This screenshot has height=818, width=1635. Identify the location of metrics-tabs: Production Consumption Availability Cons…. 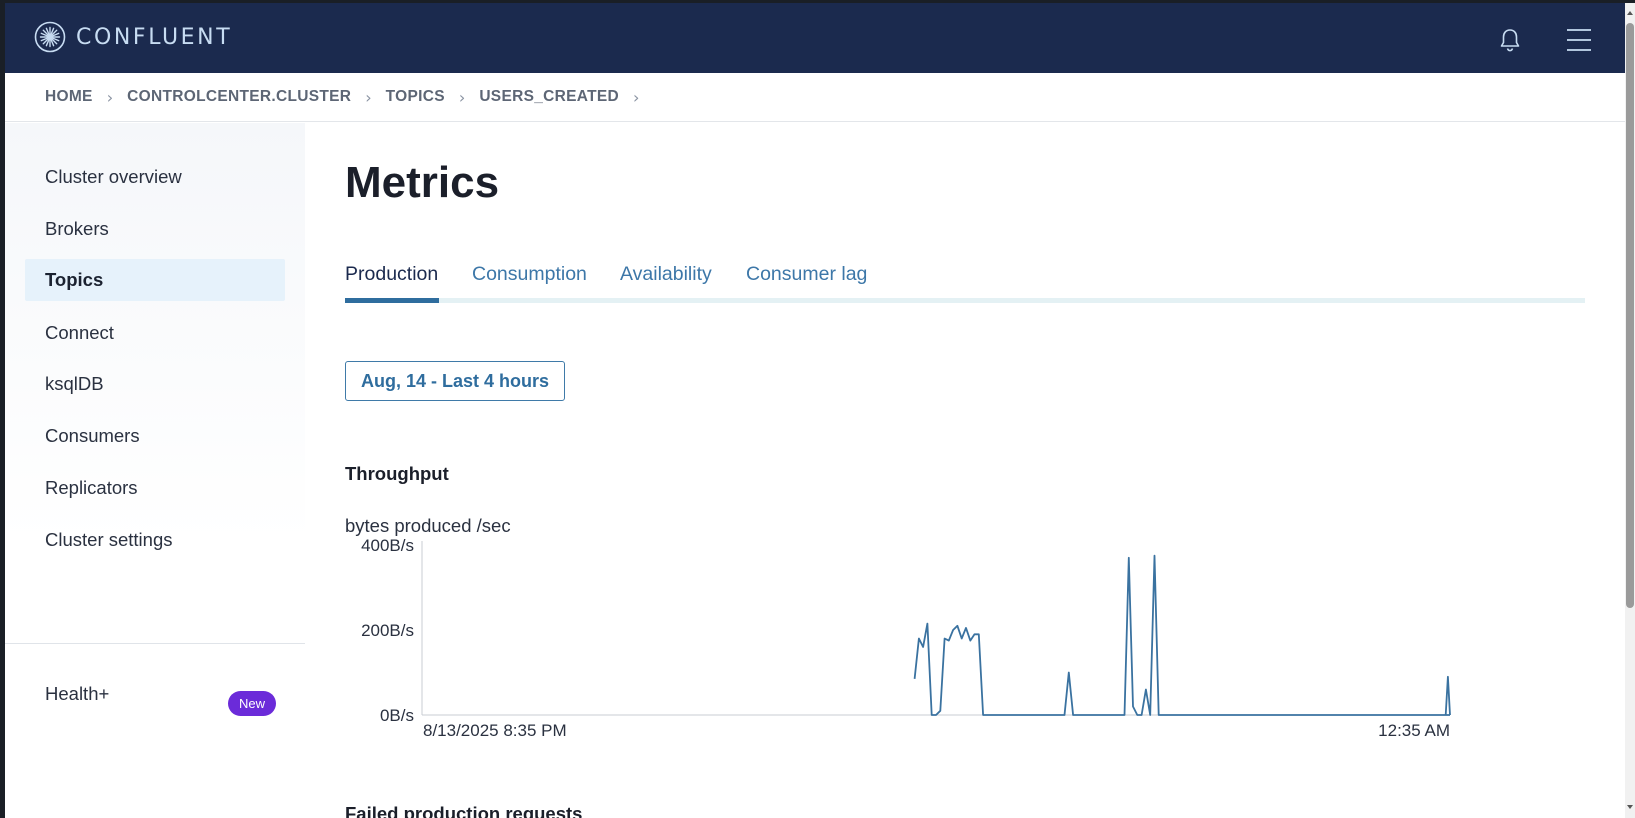
(965, 280).